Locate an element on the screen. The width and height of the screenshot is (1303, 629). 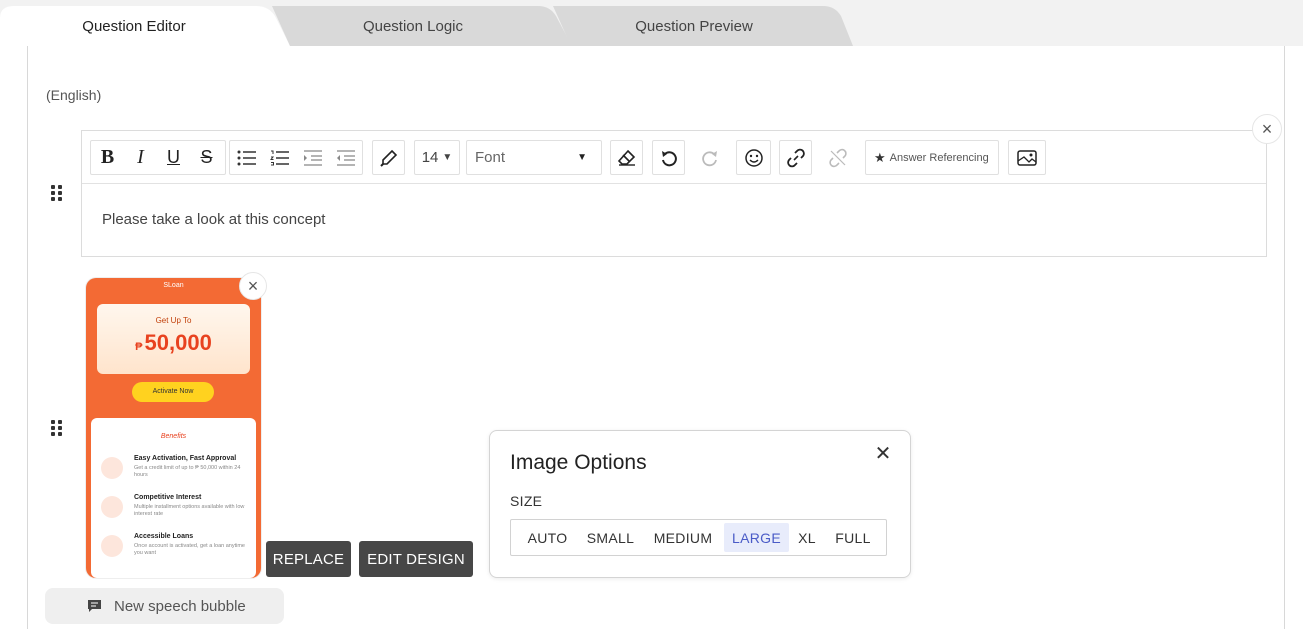
remove-block-close-icon: × is located at coordinates (1267, 129).